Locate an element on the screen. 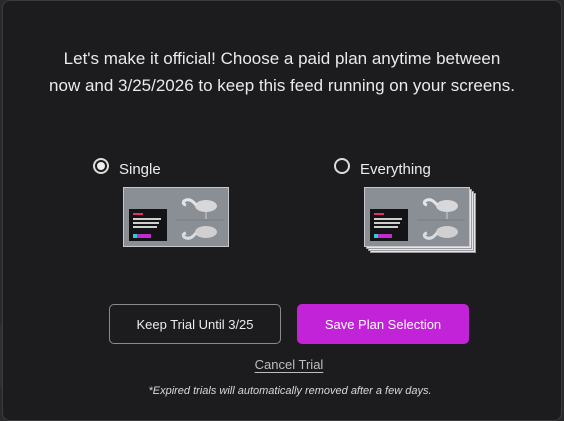 This screenshot has width=564, height=421. plan-radio-row-single: Single is located at coordinates (127, 165).